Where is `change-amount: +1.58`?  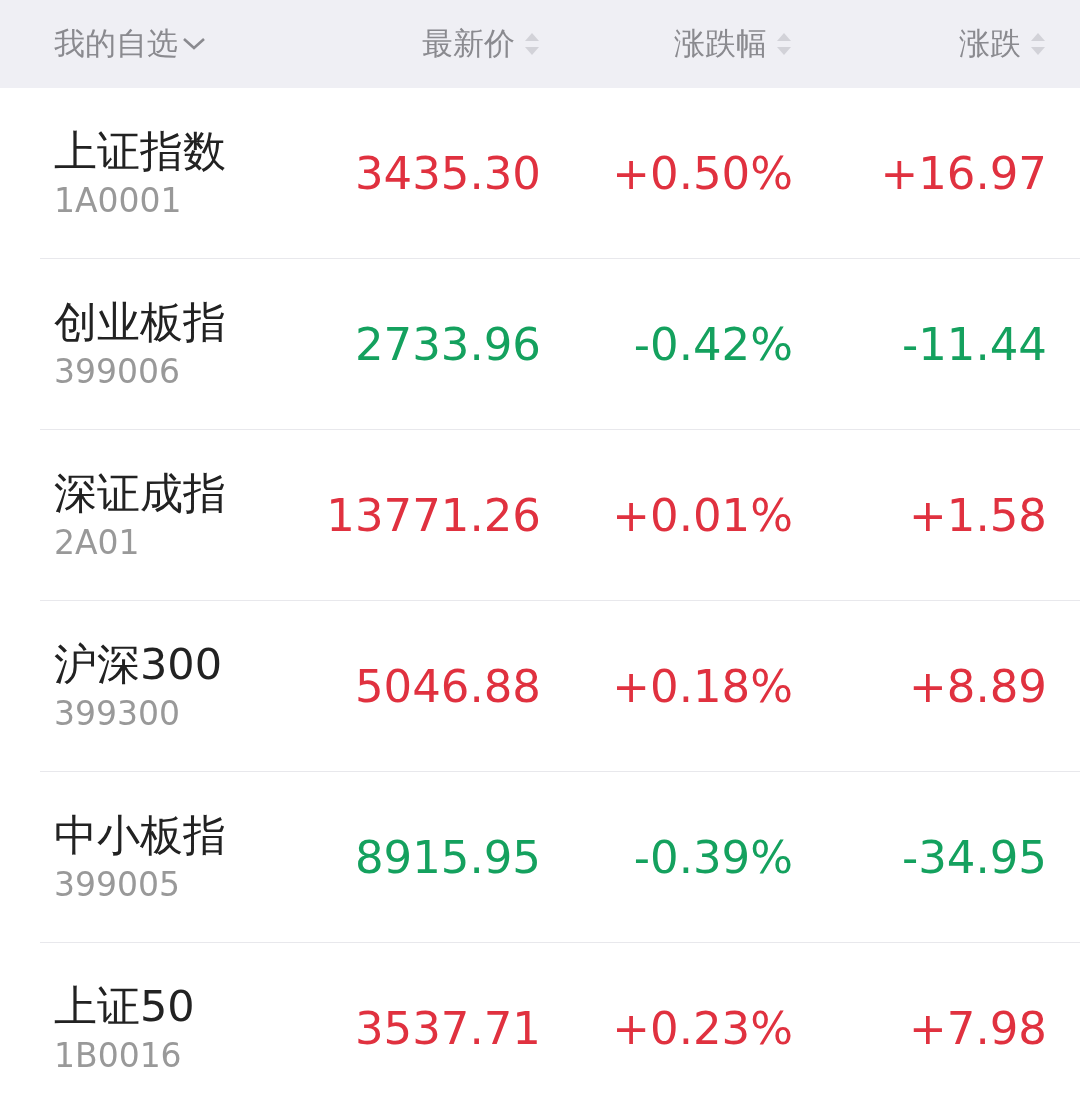
change-amount: +1.58 is located at coordinates (977, 515).